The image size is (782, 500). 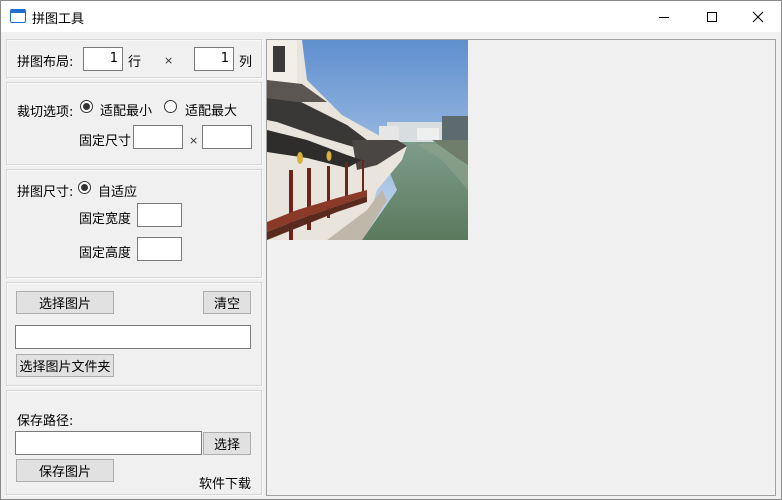 What do you see at coordinates (86, 106) in the screenshot?
I see `crop-min-radio` at bounding box center [86, 106].